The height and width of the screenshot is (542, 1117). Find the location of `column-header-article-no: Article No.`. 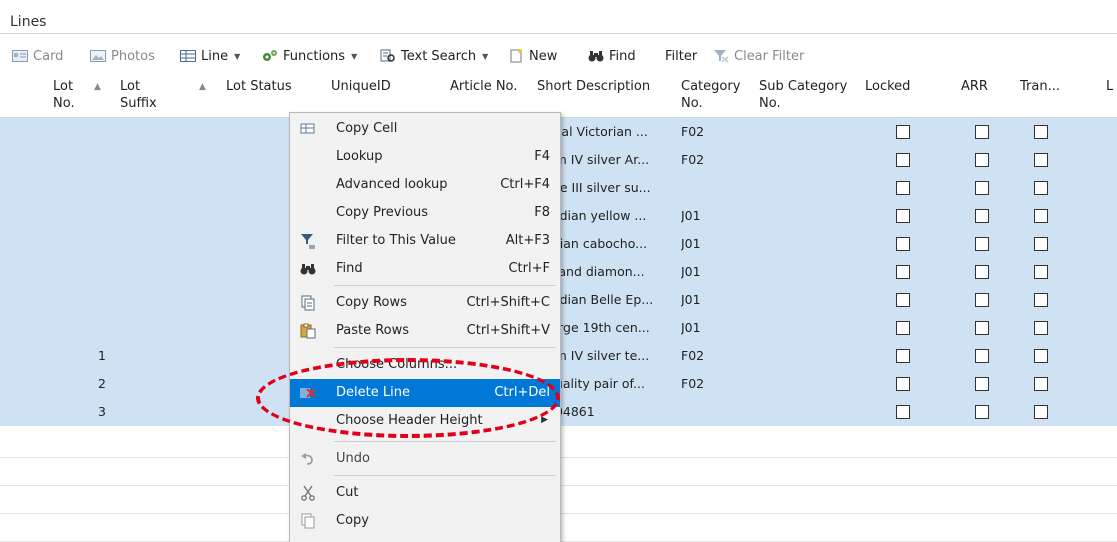

column-header-article-no: Article No. is located at coordinates (483, 86).